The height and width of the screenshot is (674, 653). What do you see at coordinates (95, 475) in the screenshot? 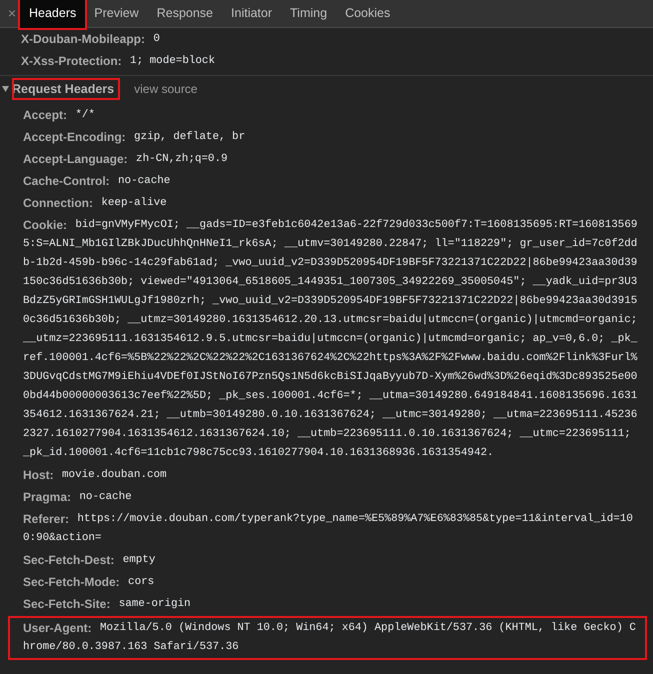
I see `header-entry: Host: movie.douban.com` at bounding box center [95, 475].